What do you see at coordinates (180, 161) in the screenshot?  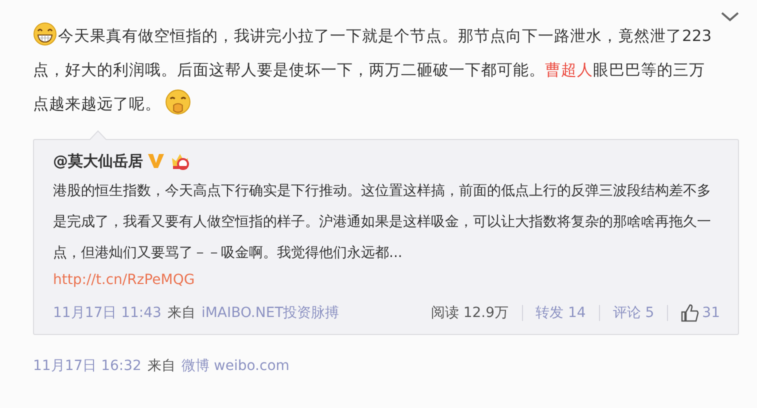 I see `crown-badge-icon` at bounding box center [180, 161].